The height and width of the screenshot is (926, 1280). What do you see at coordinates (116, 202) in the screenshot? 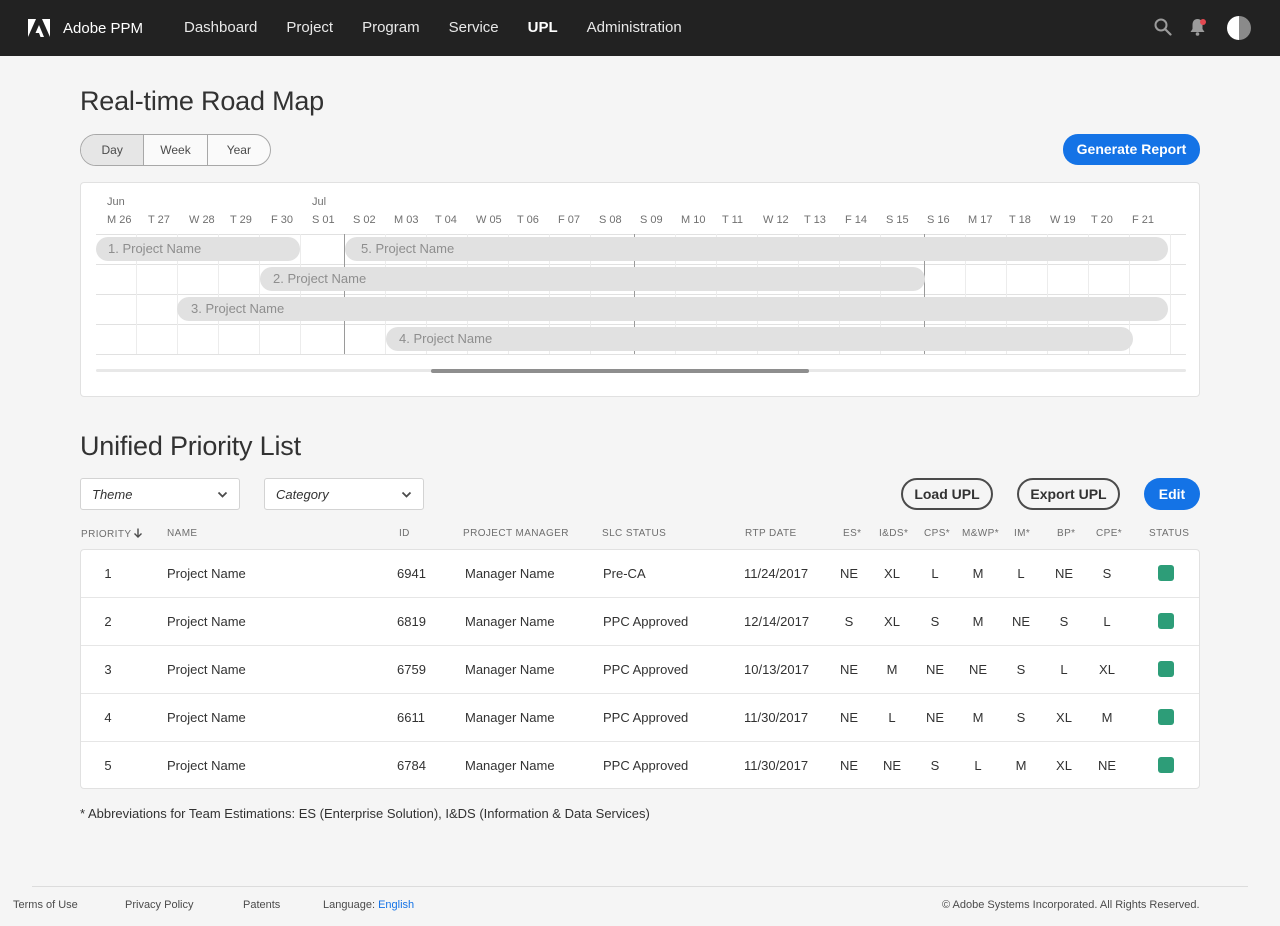
I see `month-label: Jun` at bounding box center [116, 202].